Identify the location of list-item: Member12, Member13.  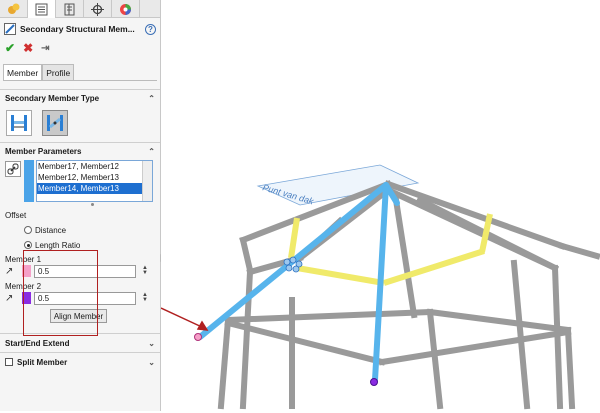
(94, 177).